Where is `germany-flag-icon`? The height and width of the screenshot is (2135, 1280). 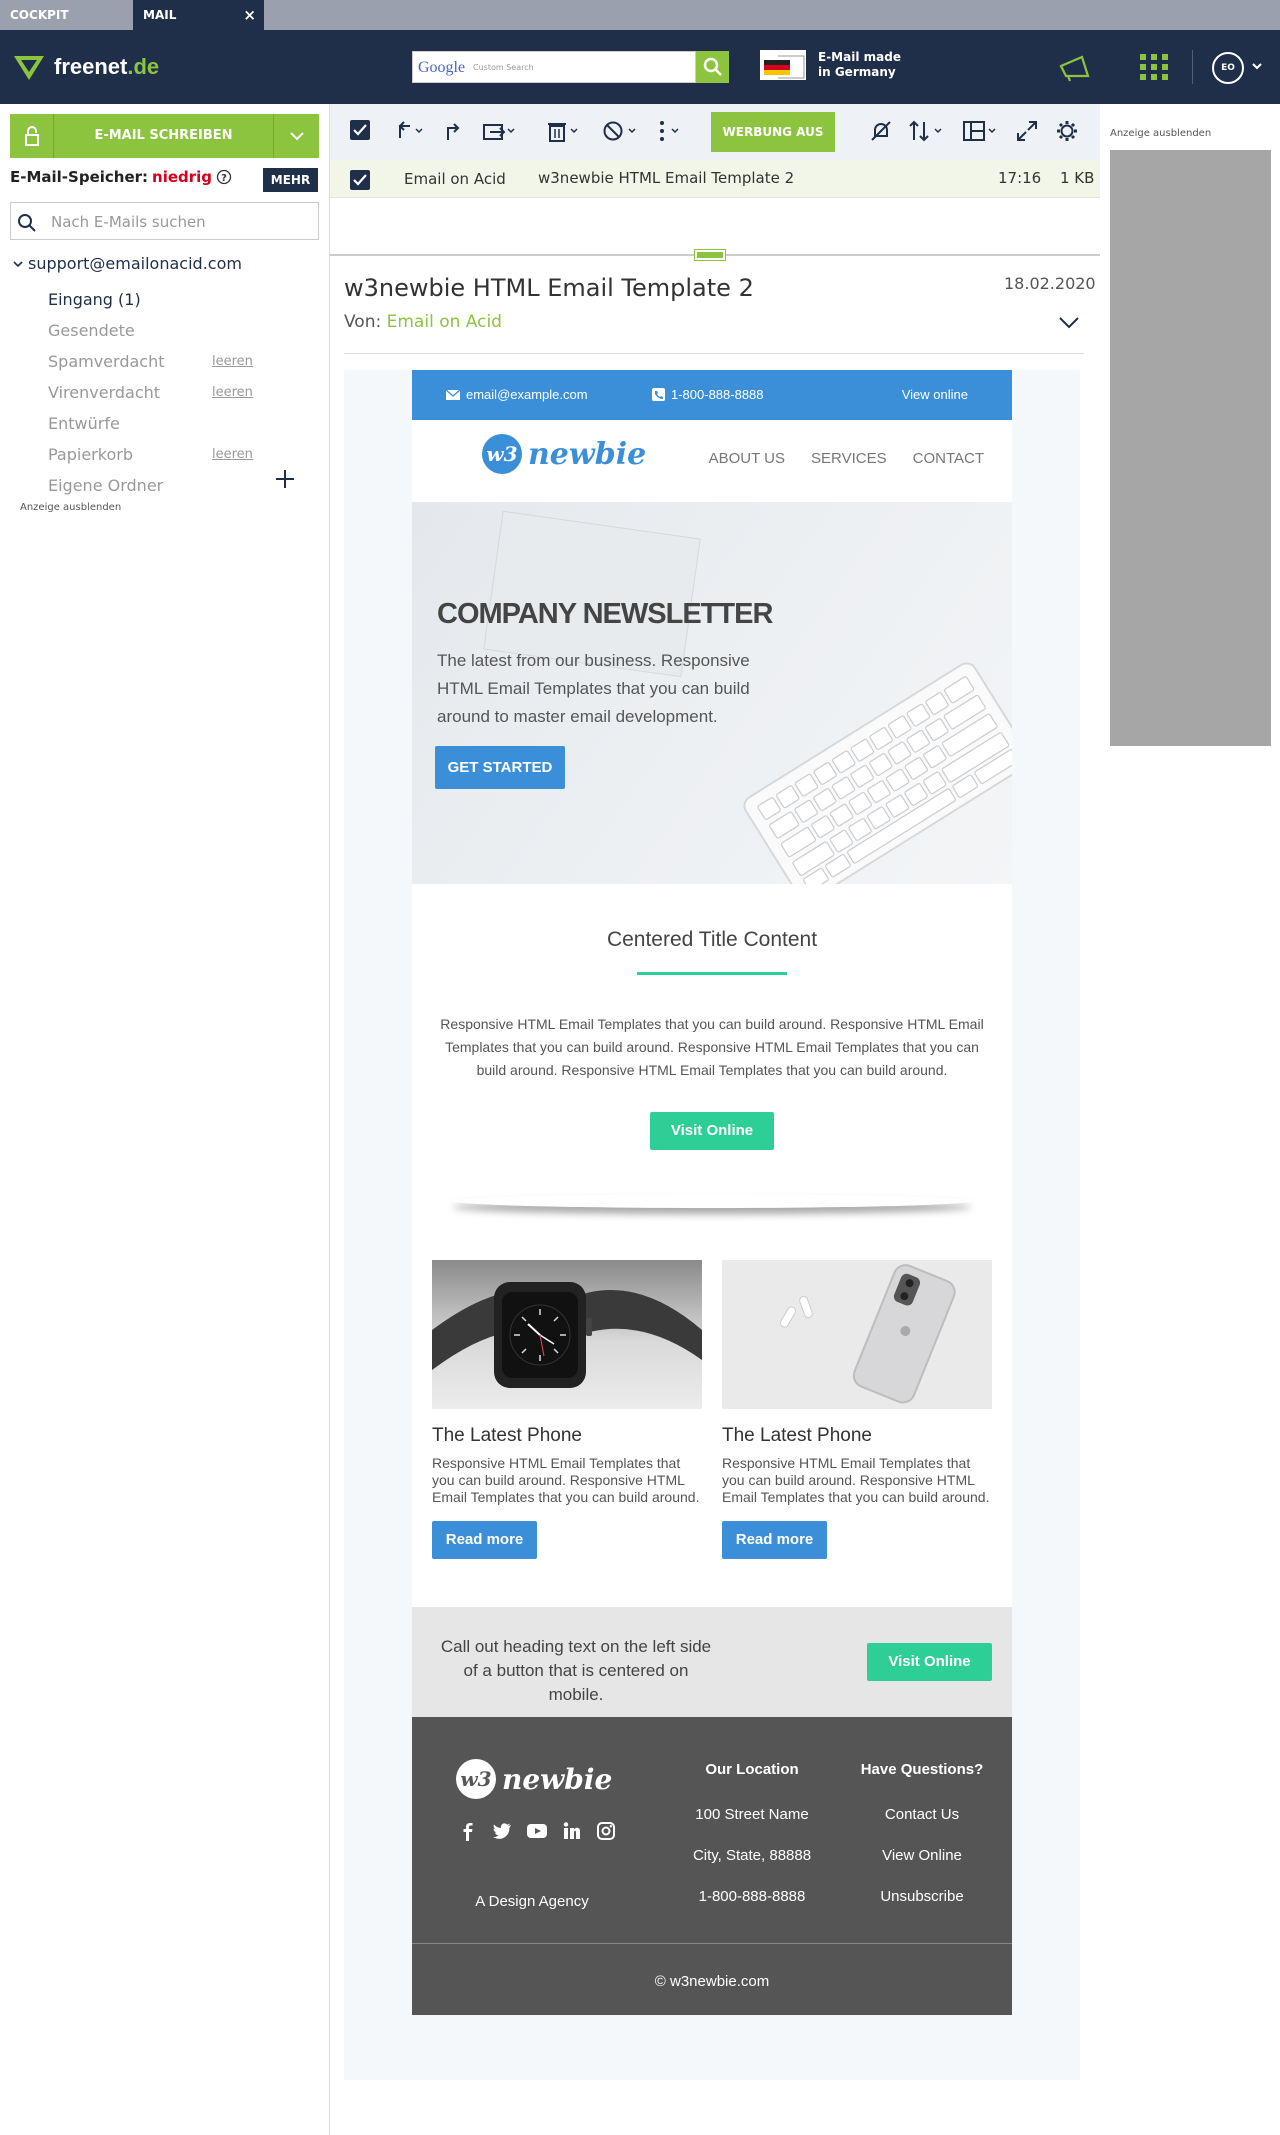
germany-flag-icon is located at coordinates (783, 65).